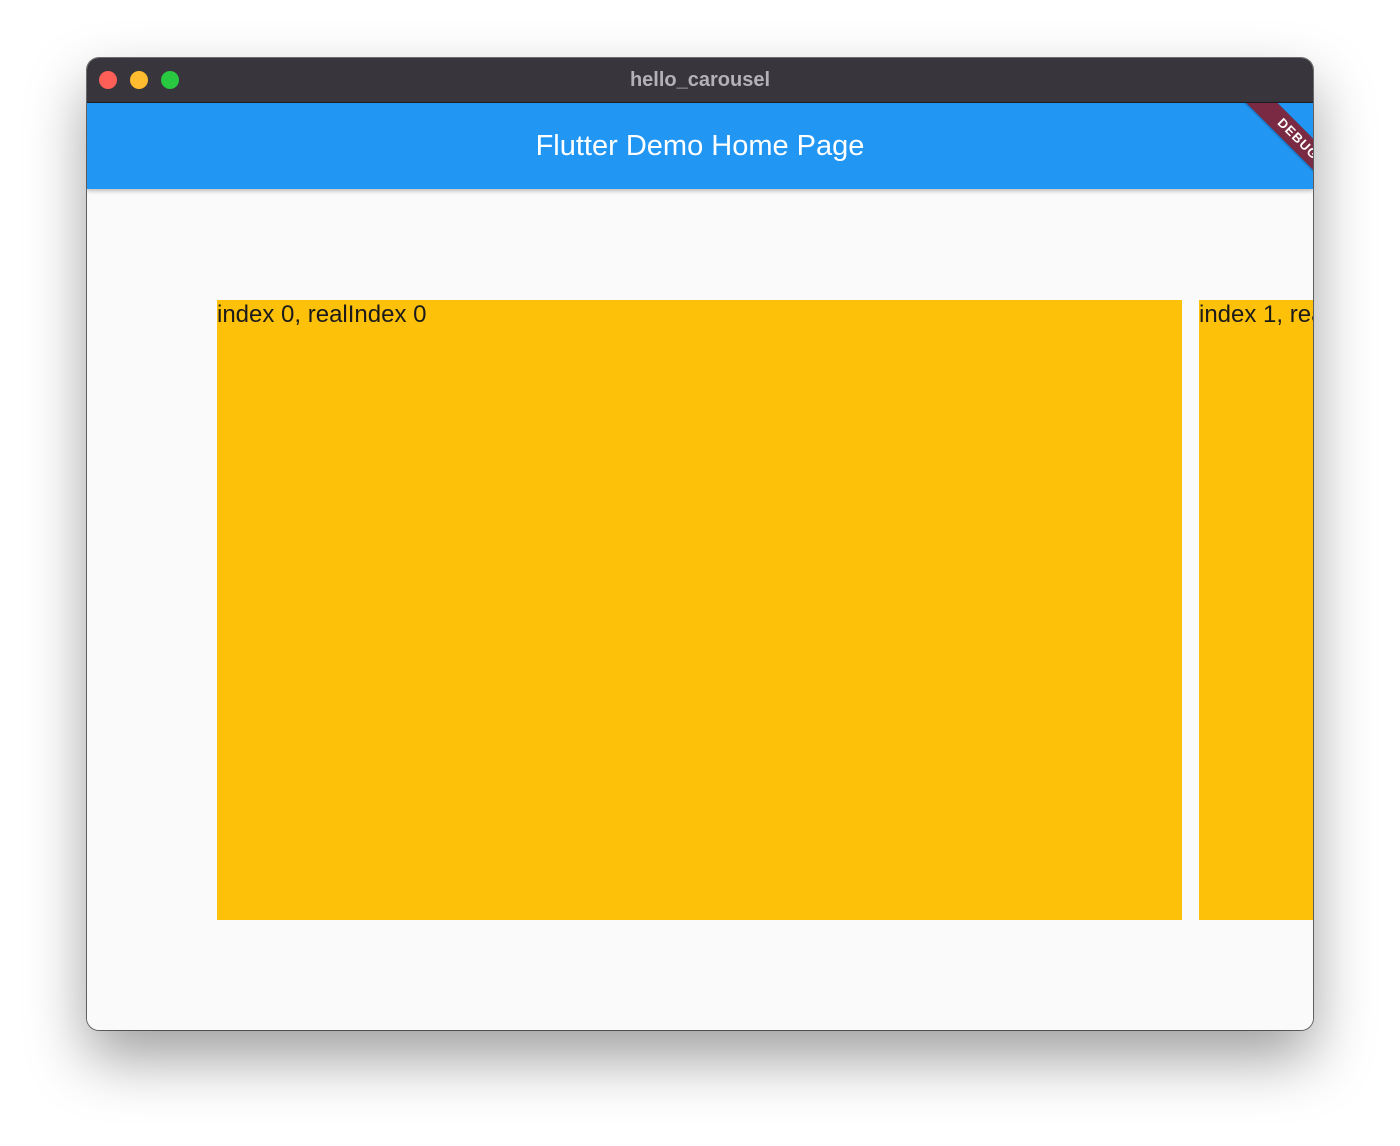 This screenshot has width=1400, height=1146. I want to click on carousel-slide: index 1, realIndex 1, so click(1256, 610).